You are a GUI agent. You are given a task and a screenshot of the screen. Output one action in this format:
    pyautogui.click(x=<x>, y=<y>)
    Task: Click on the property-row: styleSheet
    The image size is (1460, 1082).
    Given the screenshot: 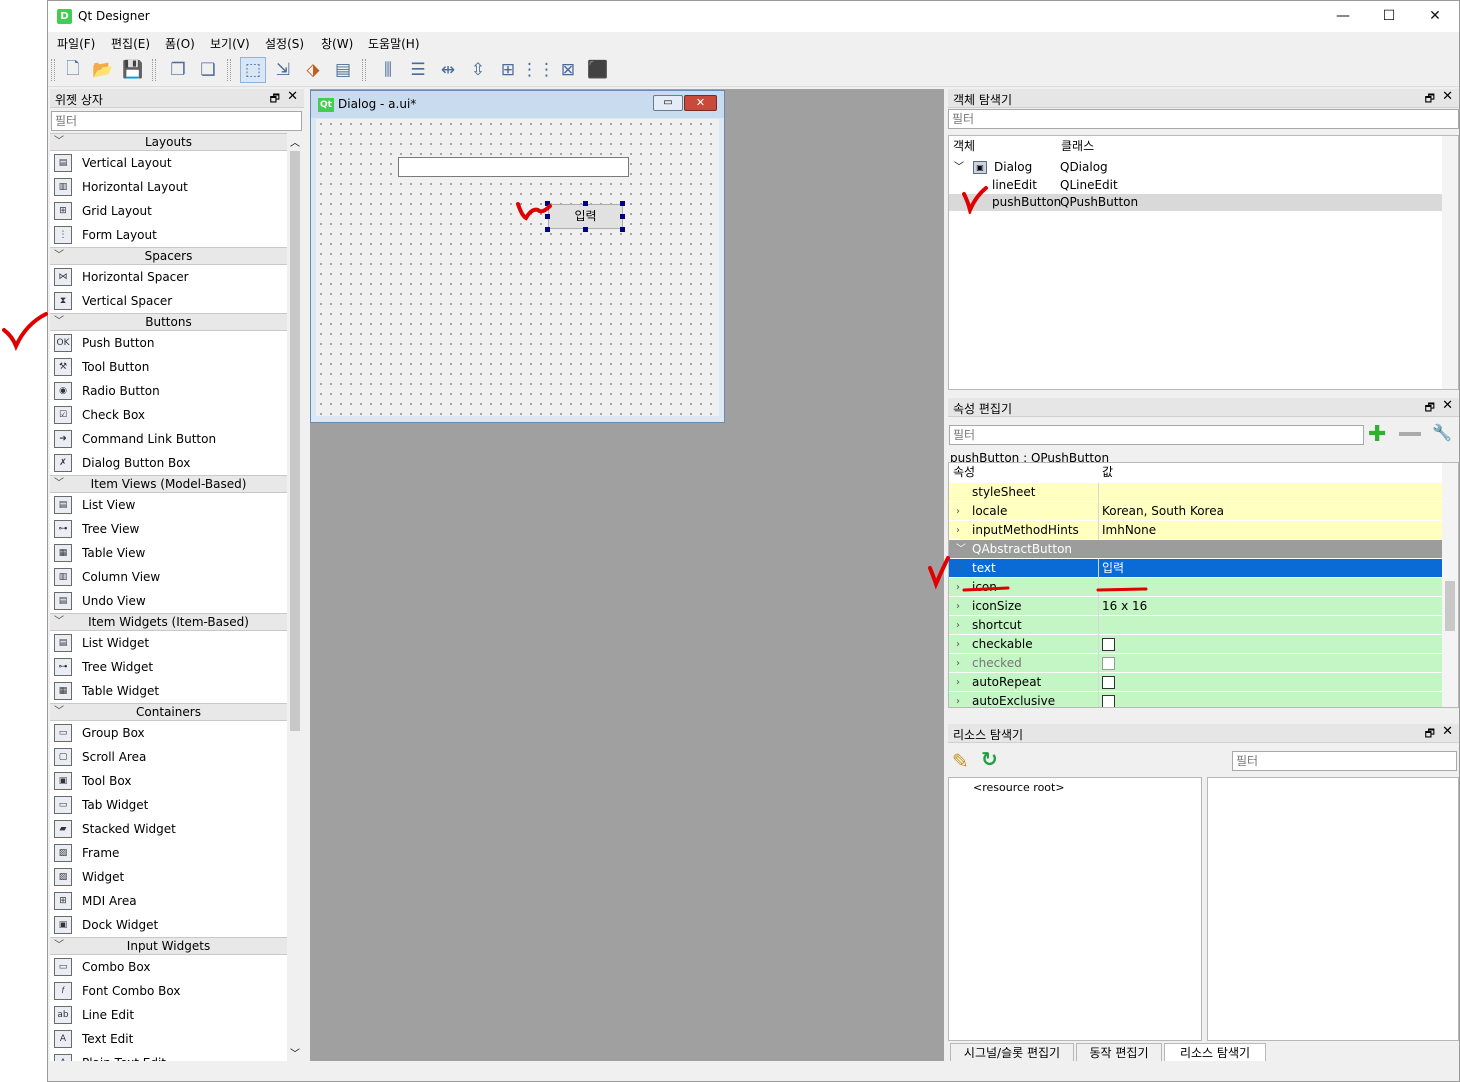 What is the action you would take?
    pyautogui.click(x=1195, y=492)
    